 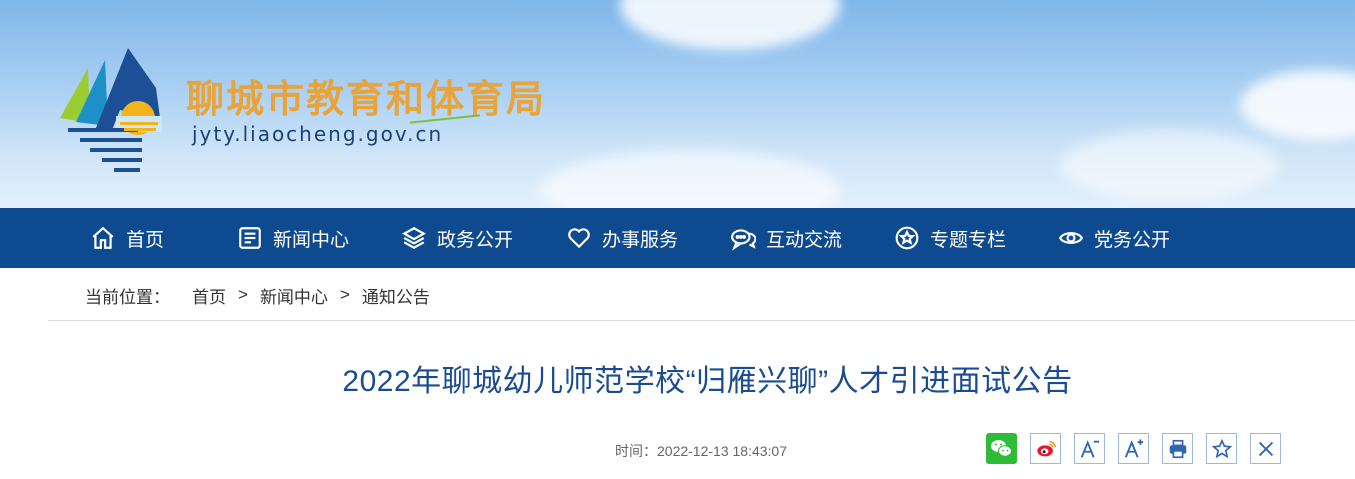 What do you see at coordinates (636, 451) in the screenshot?
I see `publish-time-label: 时间：` at bounding box center [636, 451].